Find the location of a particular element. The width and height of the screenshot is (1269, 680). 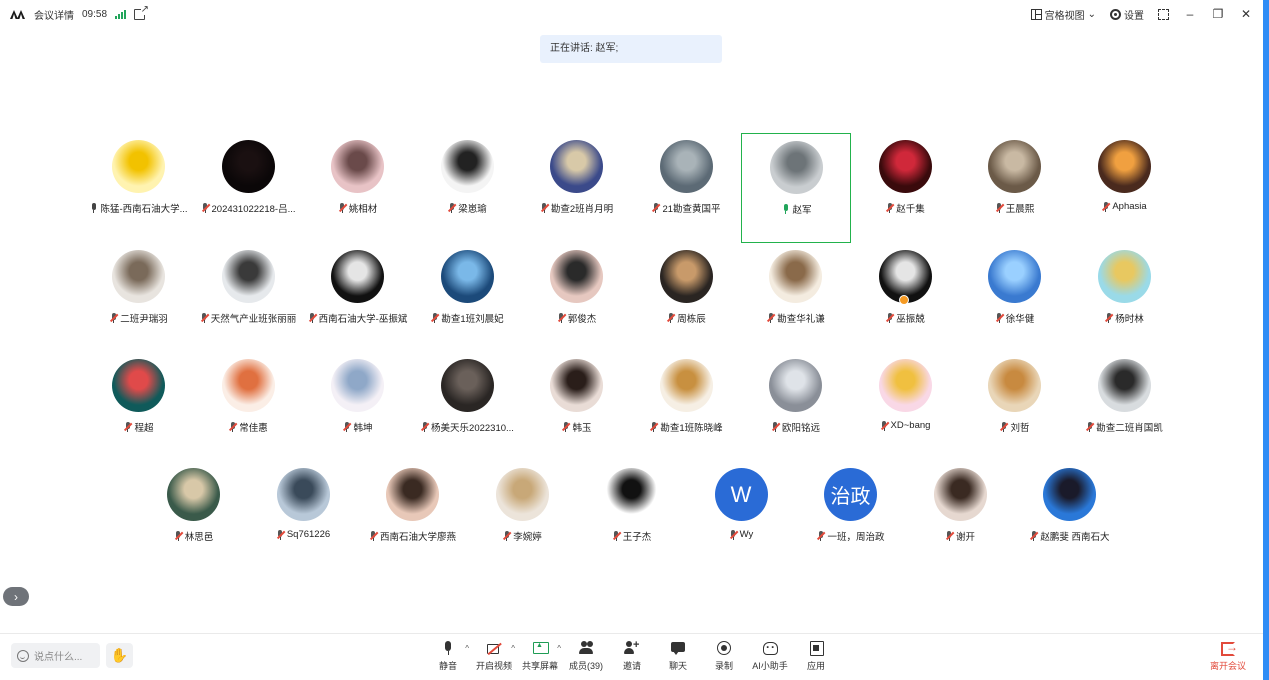

expand-panel-button: › is located at coordinates (16, 596).